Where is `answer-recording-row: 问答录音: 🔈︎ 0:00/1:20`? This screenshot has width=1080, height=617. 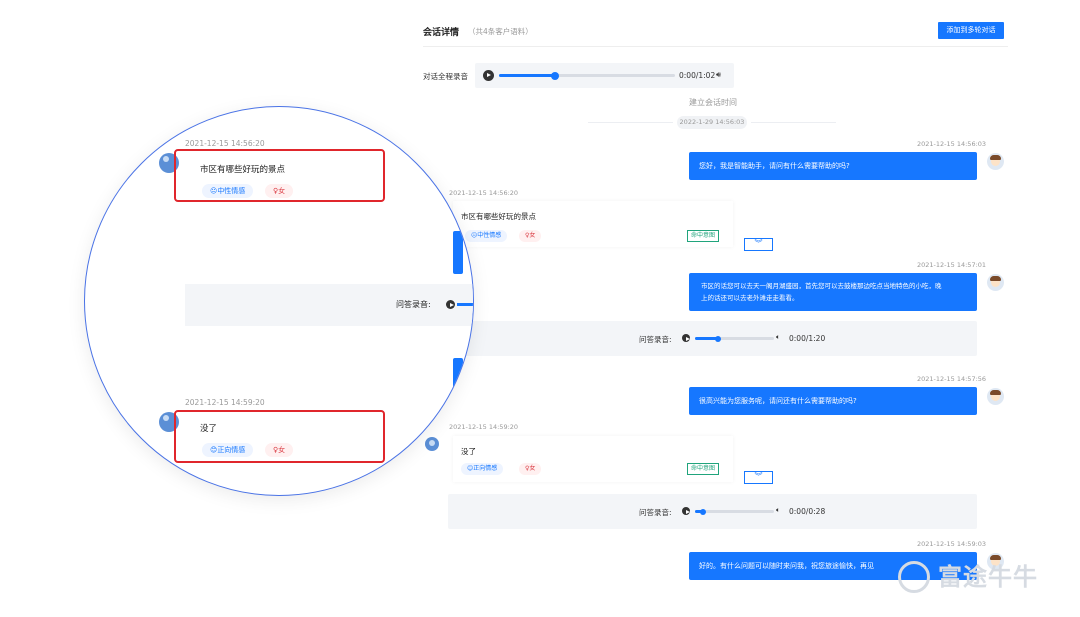
answer-recording-row: 问答录音: 🔈︎ 0:00/1:20 is located at coordinates (712, 338).